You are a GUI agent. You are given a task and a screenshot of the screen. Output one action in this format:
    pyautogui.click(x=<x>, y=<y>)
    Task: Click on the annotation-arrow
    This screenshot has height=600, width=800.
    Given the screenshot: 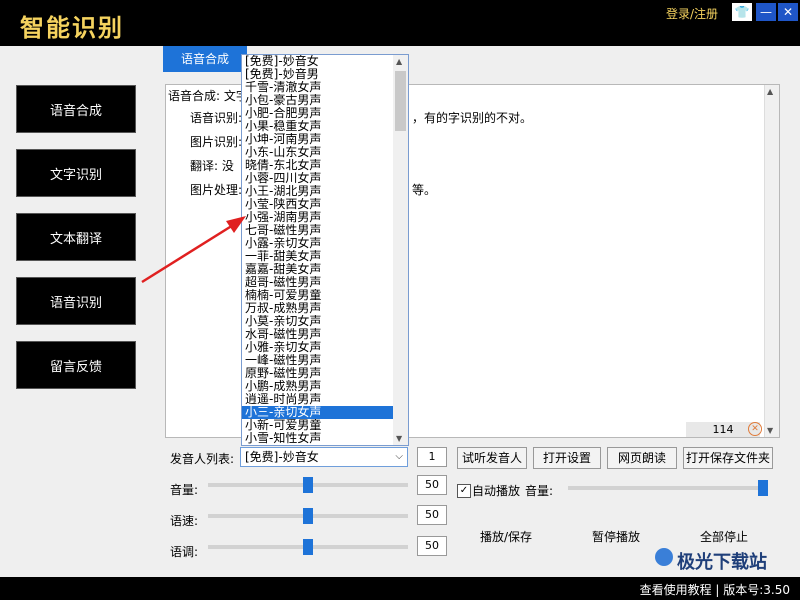 What is the action you would take?
    pyautogui.click(x=193, y=250)
    